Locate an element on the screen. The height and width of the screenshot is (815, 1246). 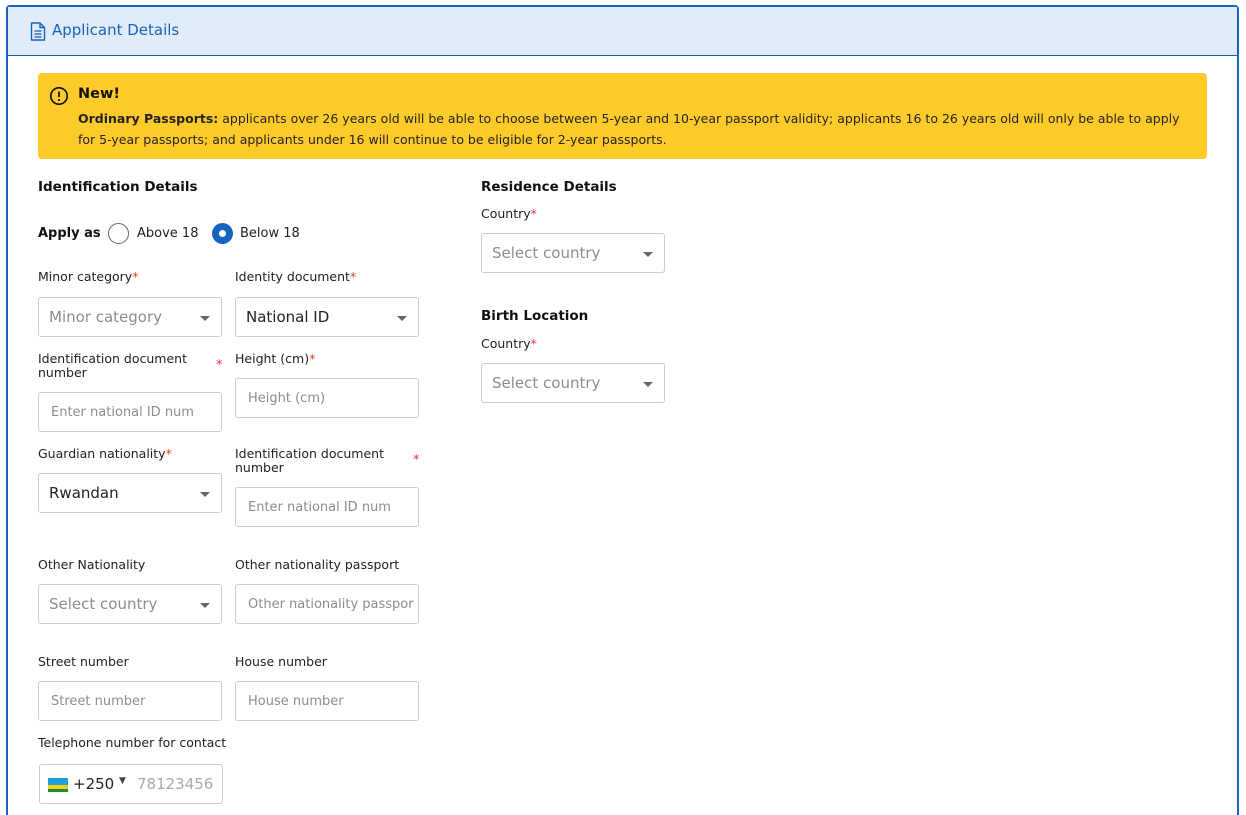
guardian-nationality-label: Guardian nationality* is located at coordinates (105, 453).